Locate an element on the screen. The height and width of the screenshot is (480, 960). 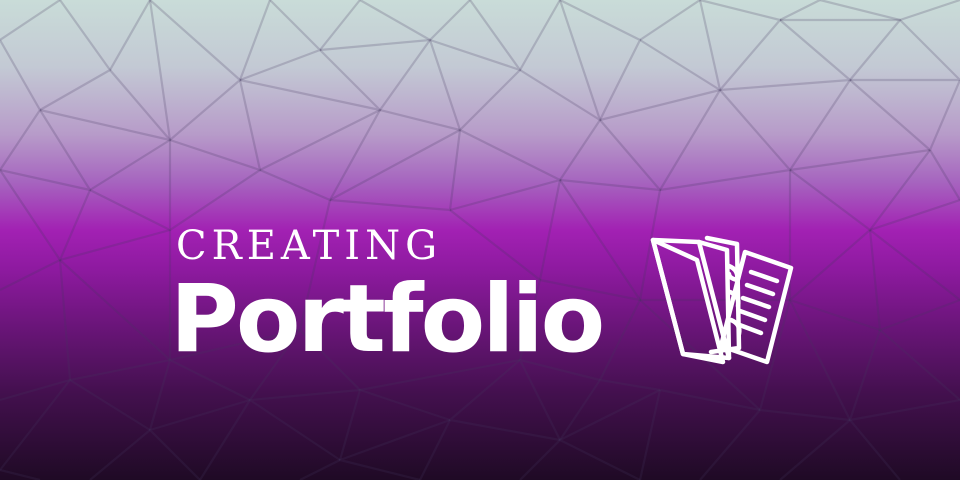
folder-documents-icon is located at coordinates (722, 300).